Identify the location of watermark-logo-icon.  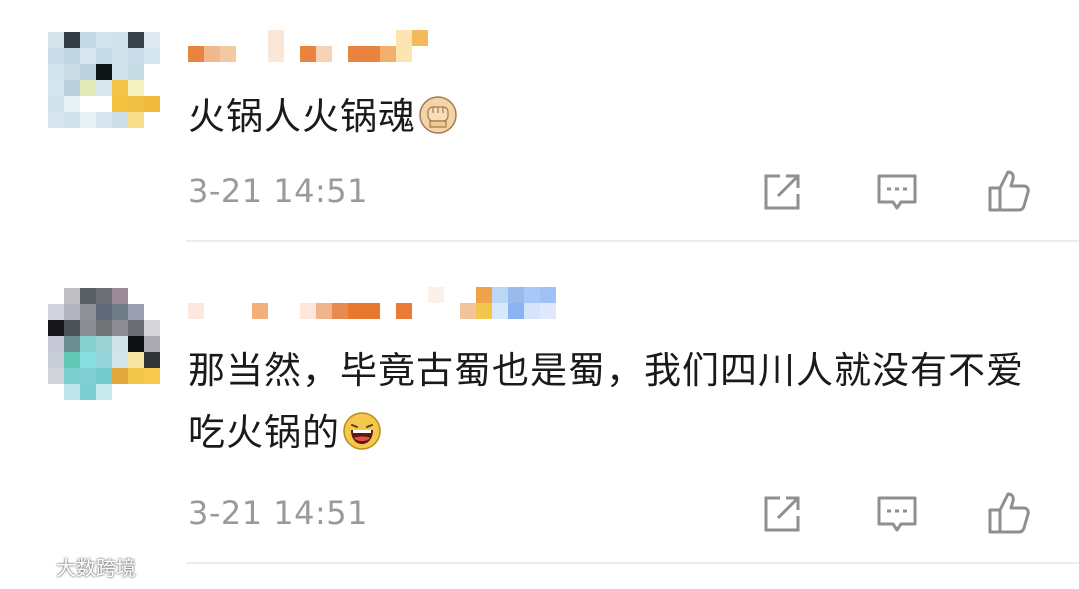
(30, 566).